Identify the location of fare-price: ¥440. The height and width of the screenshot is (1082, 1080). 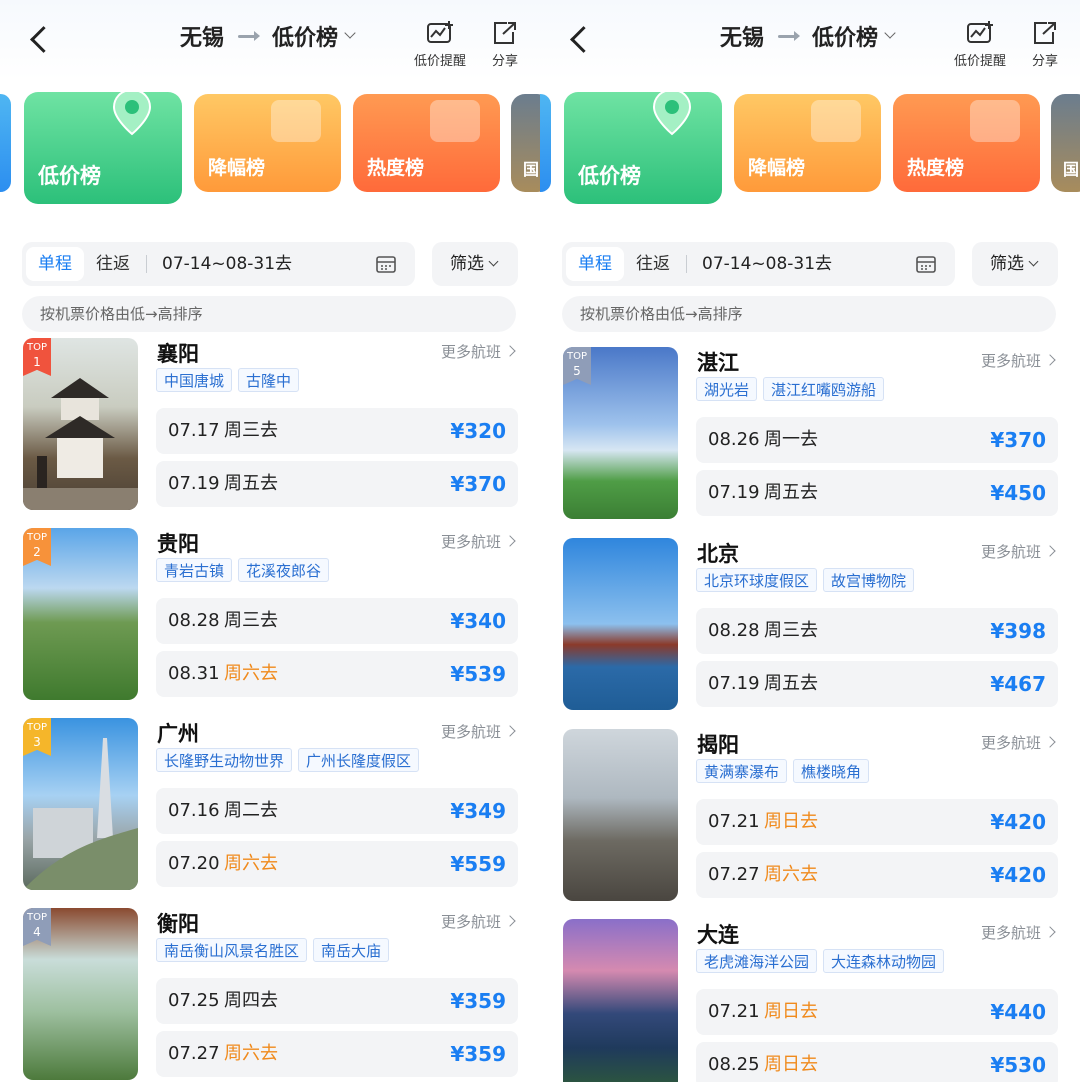
(1018, 1012).